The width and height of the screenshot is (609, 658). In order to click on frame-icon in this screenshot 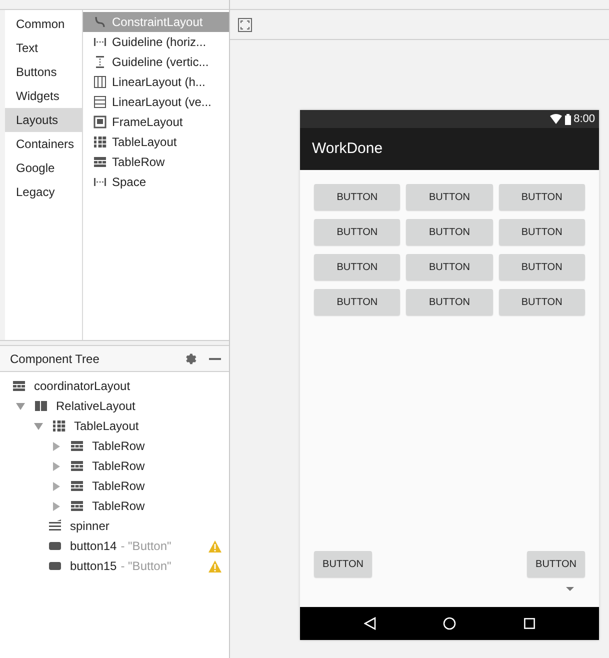, I will do `click(100, 122)`.